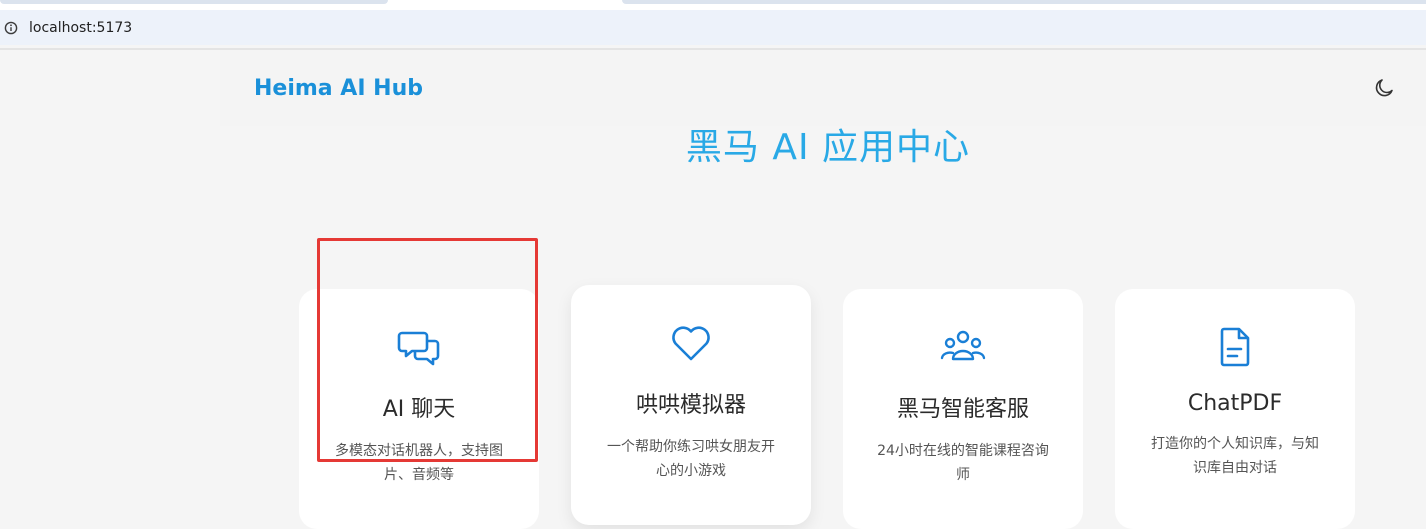 The height and width of the screenshot is (529, 1426). What do you see at coordinates (713, 27) in the screenshot?
I see `address-bar: localhost:5173` at bounding box center [713, 27].